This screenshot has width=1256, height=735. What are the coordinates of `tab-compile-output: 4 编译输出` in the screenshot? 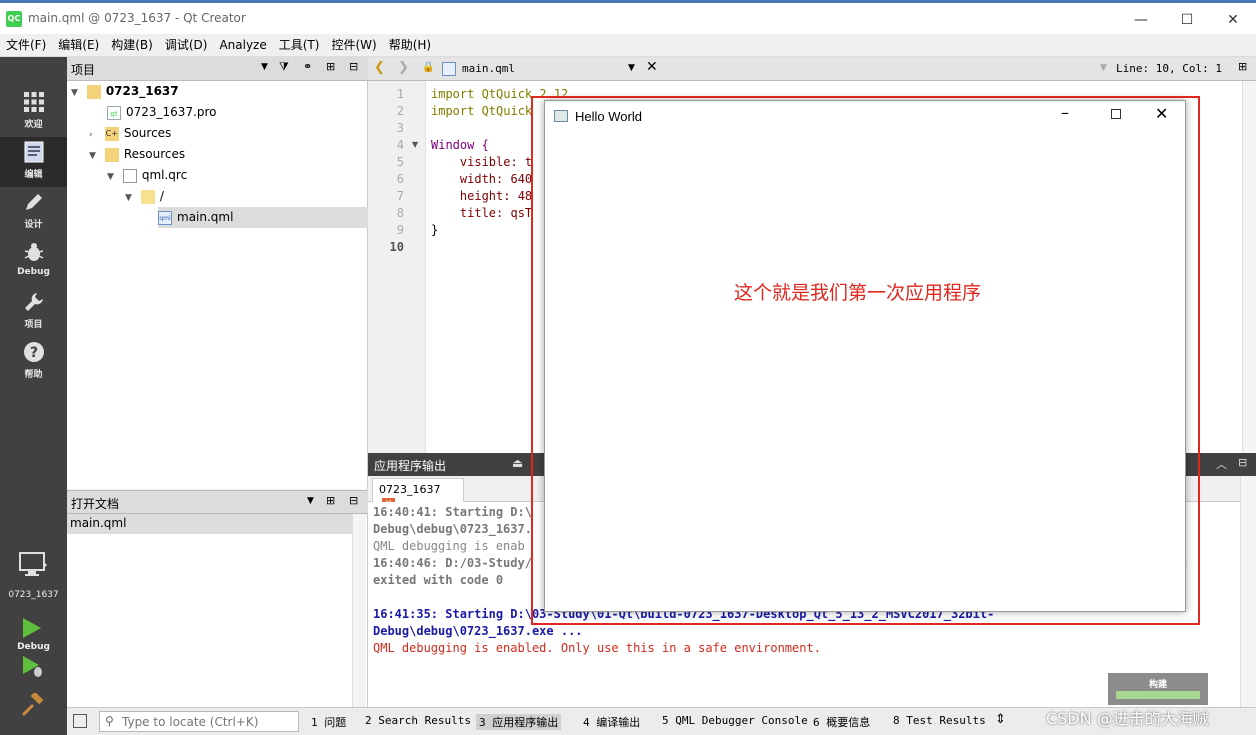 It's located at (611, 722).